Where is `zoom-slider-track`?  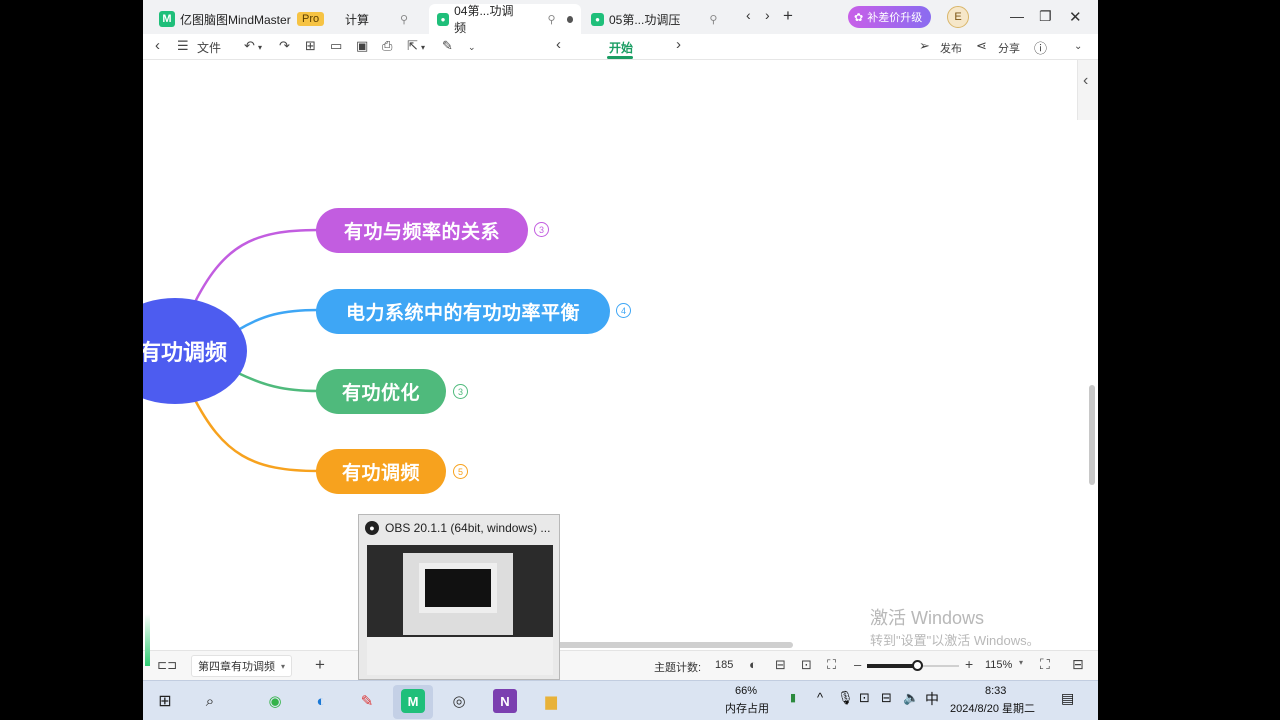 zoom-slider-track is located at coordinates (913, 665).